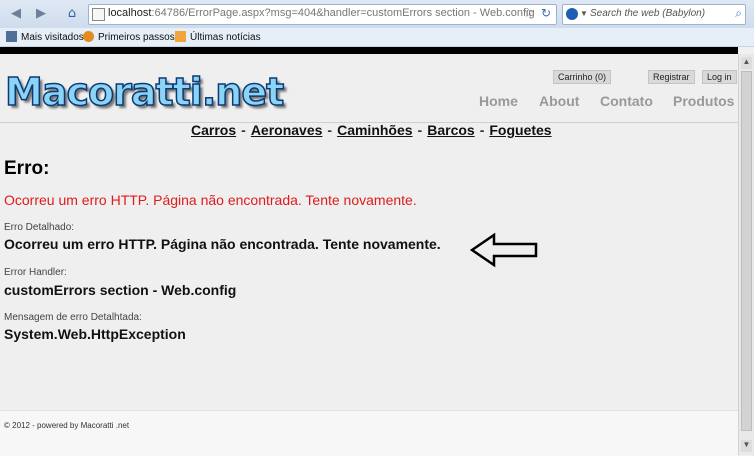  I want to click on url-host: localhost, so click(130, 13).